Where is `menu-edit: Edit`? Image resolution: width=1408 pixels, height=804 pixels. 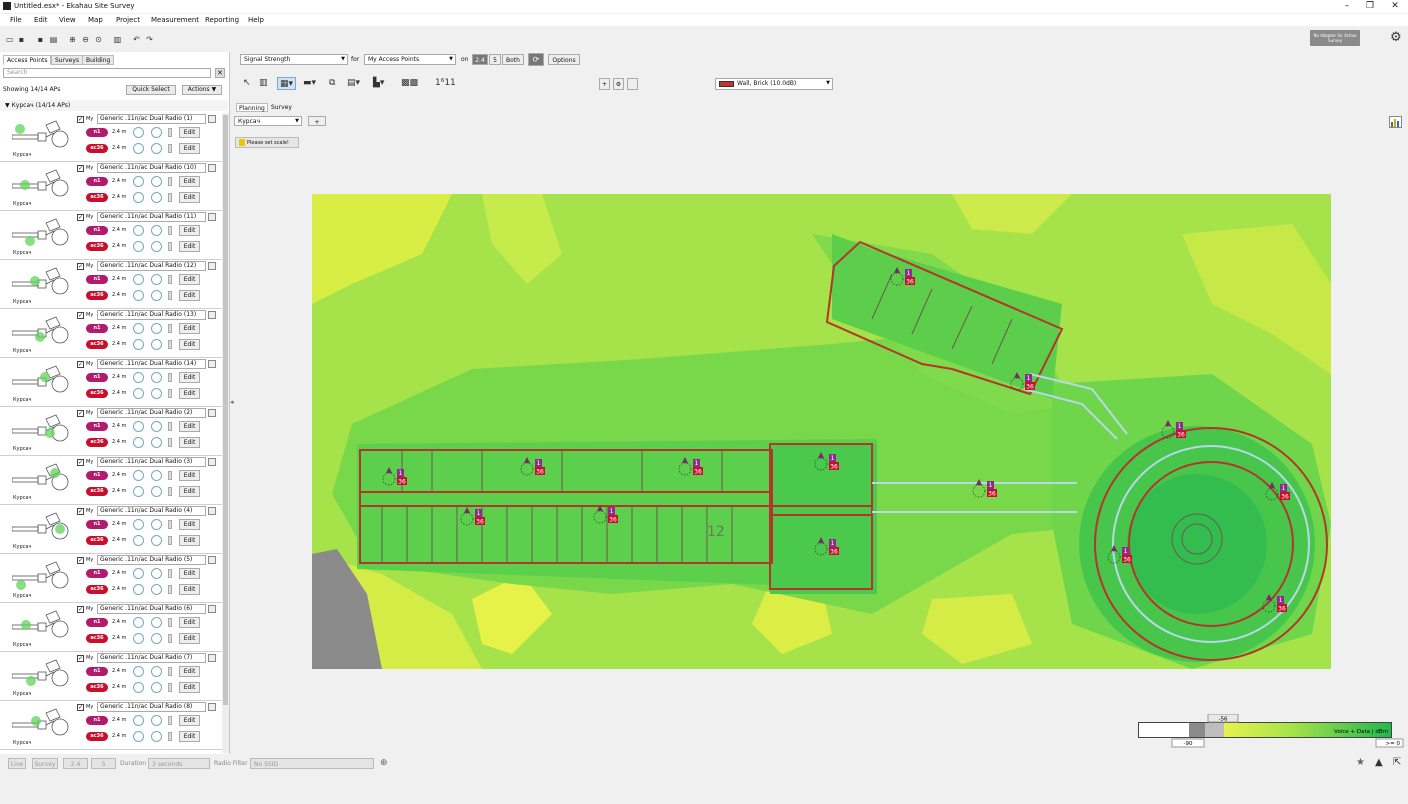 menu-edit: Edit is located at coordinates (41, 20).